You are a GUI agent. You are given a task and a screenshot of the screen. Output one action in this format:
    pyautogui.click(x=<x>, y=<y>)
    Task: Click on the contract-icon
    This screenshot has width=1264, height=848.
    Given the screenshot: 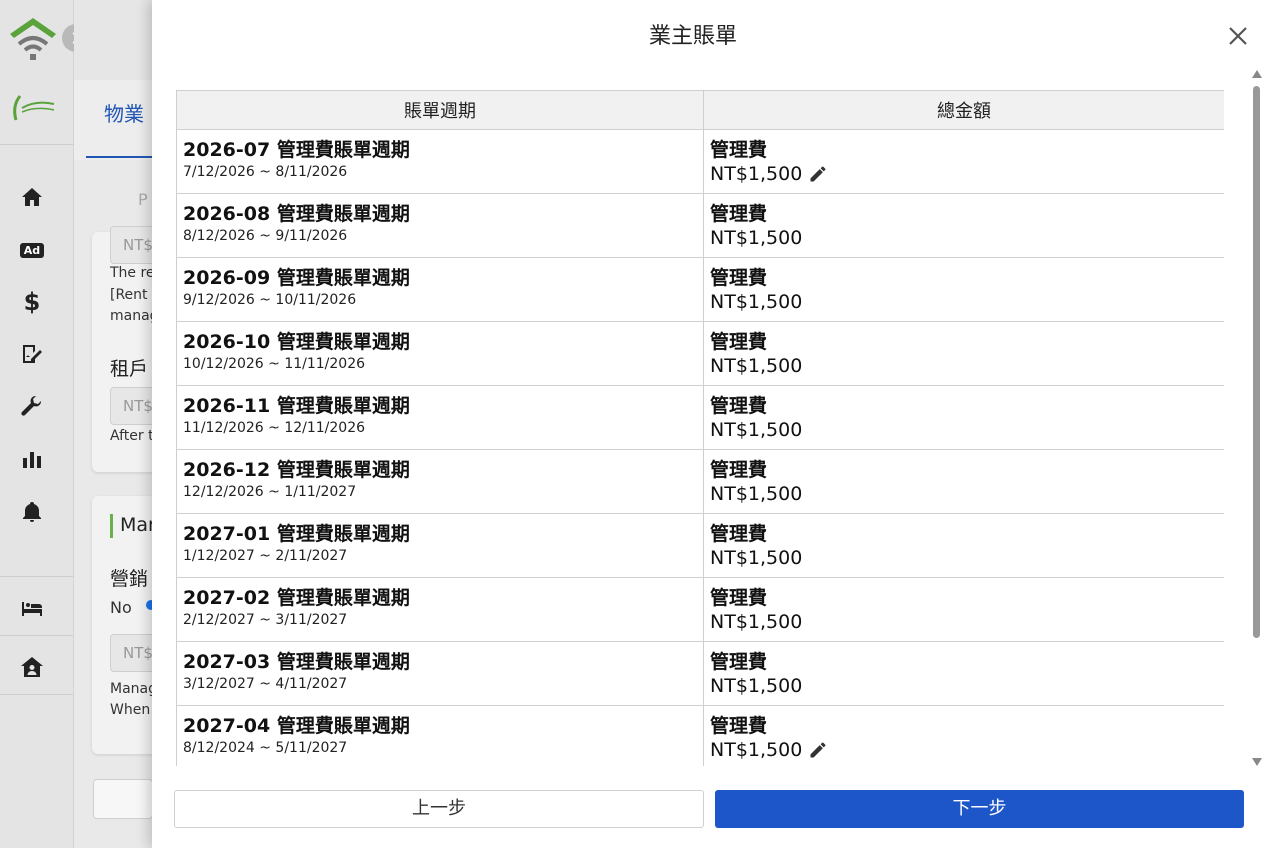 What is the action you would take?
    pyautogui.click(x=32, y=354)
    